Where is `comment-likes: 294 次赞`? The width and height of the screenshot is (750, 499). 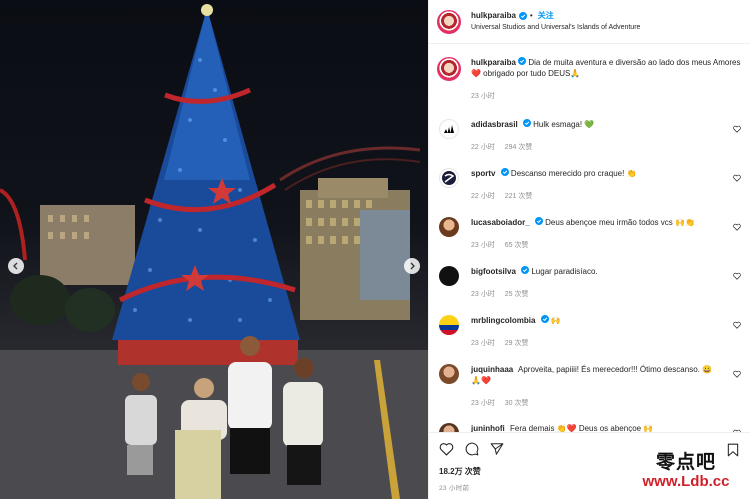 comment-likes: 294 次赞 is located at coordinates (519, 147).